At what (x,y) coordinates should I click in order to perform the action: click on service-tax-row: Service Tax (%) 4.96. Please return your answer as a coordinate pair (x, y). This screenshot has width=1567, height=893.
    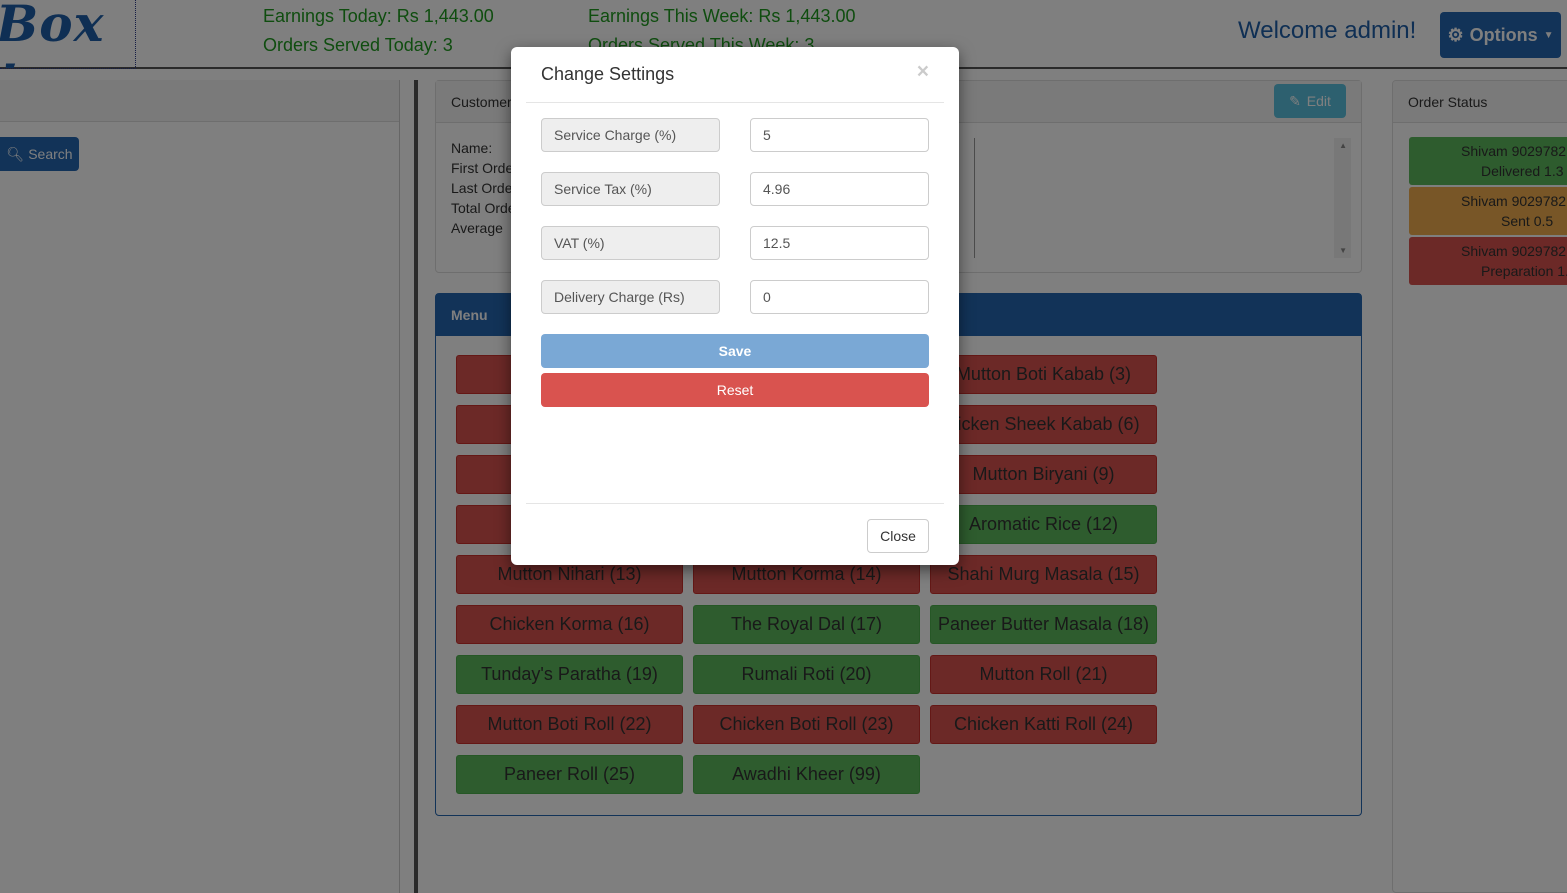
    Looking at the image, I should click on (735, 189).